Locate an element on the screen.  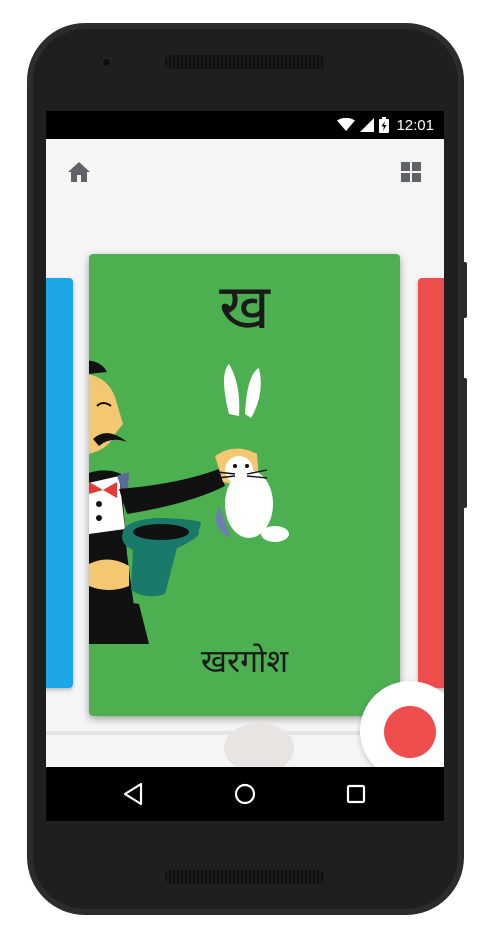
background-decoration is located at coordinates (259, 748).